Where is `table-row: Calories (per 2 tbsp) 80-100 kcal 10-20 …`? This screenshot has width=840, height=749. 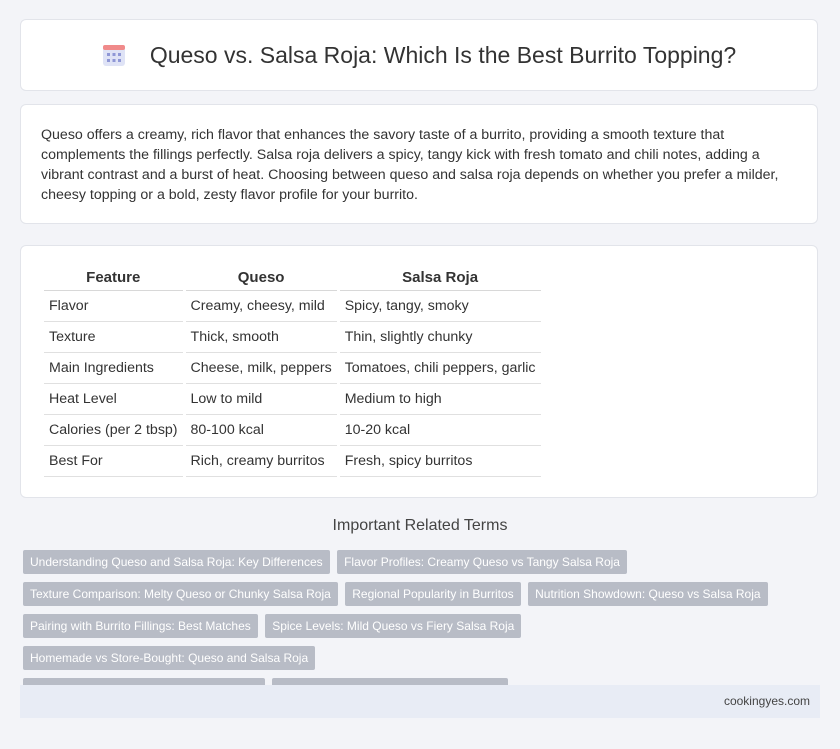
table-row: Calories (per 2 tbsp) 80-100 kcal 10-20 … is located at coordinates (292, 430).